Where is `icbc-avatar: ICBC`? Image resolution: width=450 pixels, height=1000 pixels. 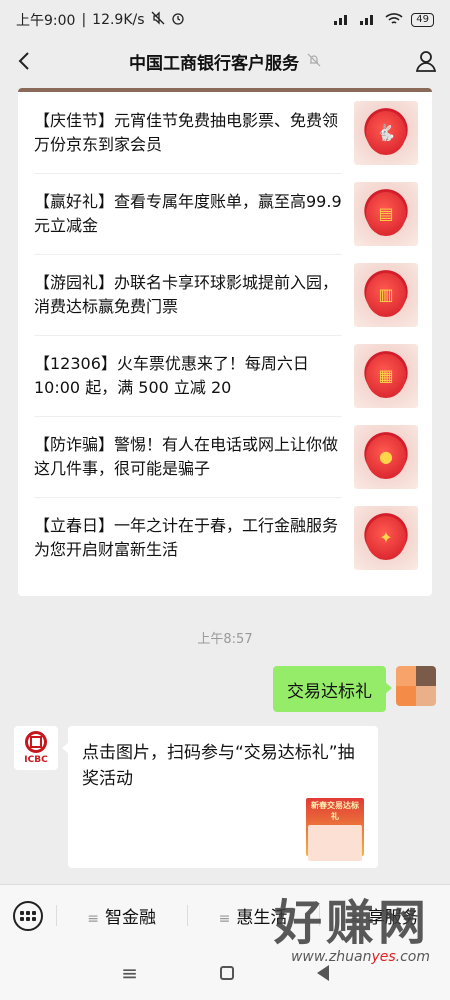
icbc-avatar: ICBC is located at coordinates (36, 748).